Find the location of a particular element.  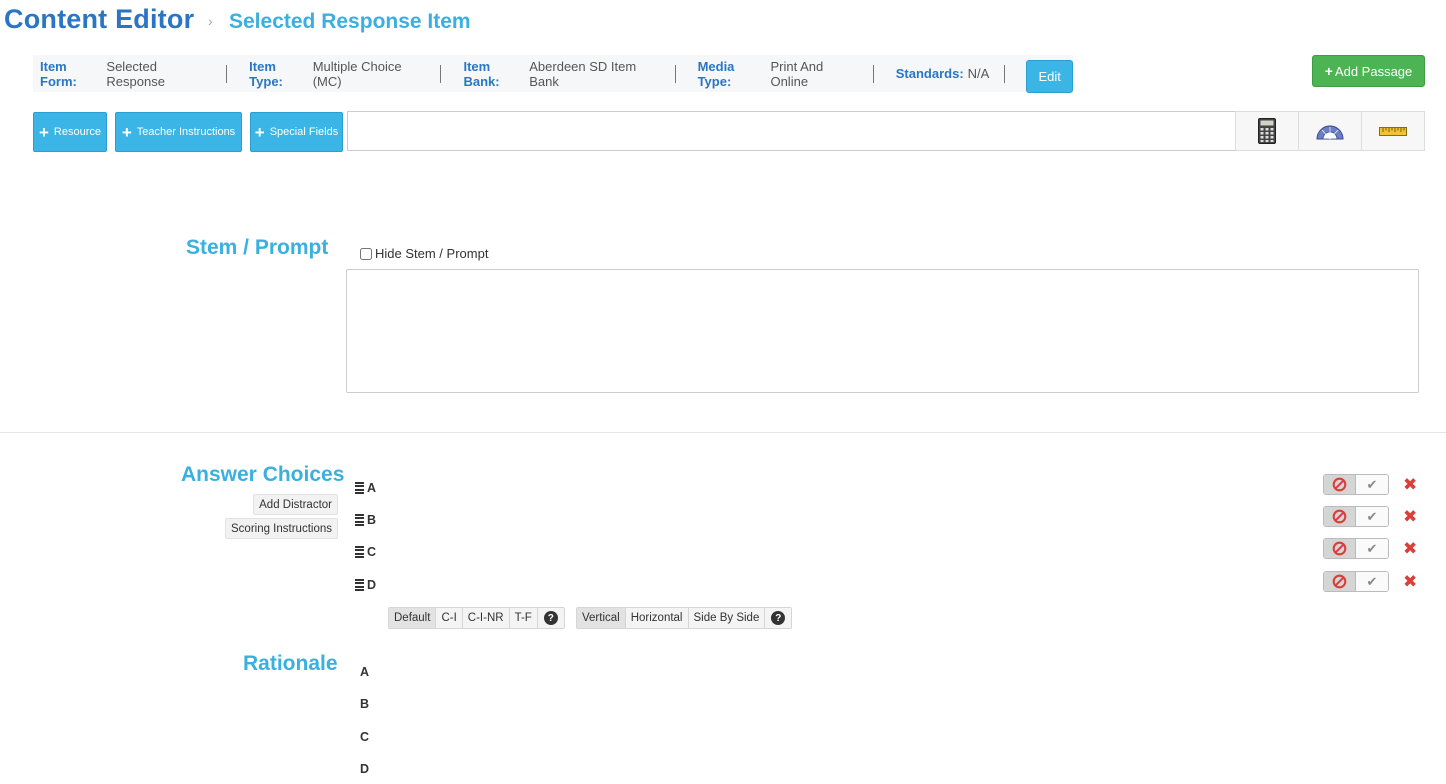

add-distractor-button: Add Distractor is located at coordinates (295, 504).